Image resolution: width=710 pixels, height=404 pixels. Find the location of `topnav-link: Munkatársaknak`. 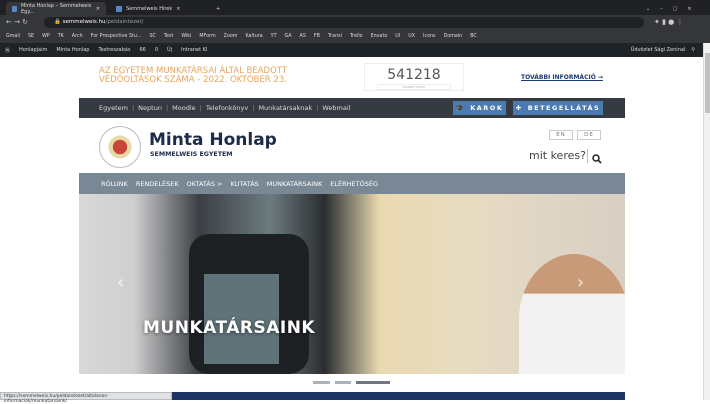

topnav-link: Munkatársaknak is located at coordinates (285, 108).